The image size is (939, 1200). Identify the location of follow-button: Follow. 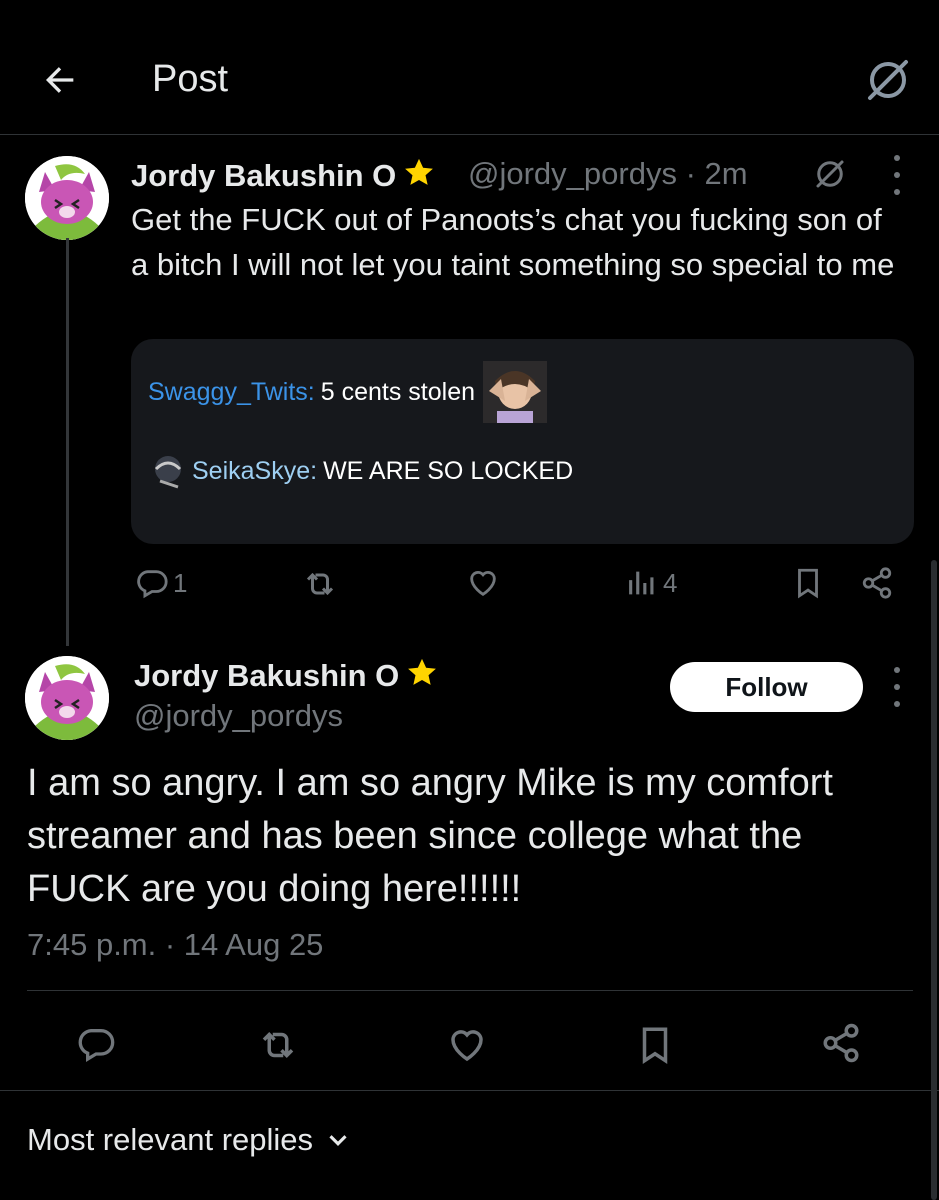
(766, 687).